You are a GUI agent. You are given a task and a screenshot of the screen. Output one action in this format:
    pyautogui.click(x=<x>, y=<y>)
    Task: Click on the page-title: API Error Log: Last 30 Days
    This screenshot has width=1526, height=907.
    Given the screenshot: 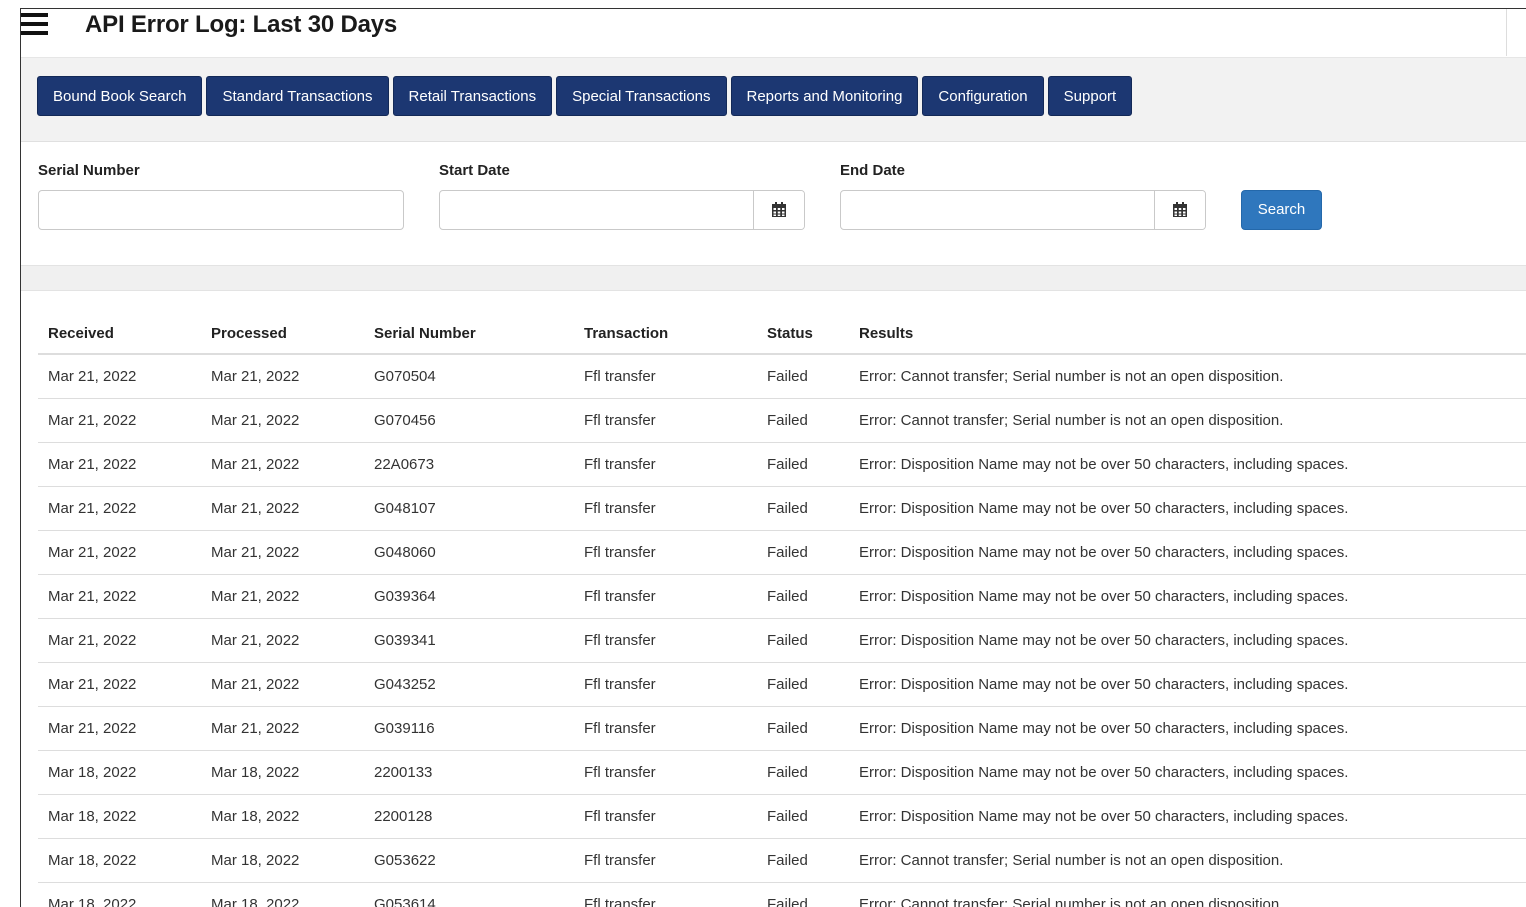 What is the action you would take?
    pyautogui.click(x=241, y=25)
    